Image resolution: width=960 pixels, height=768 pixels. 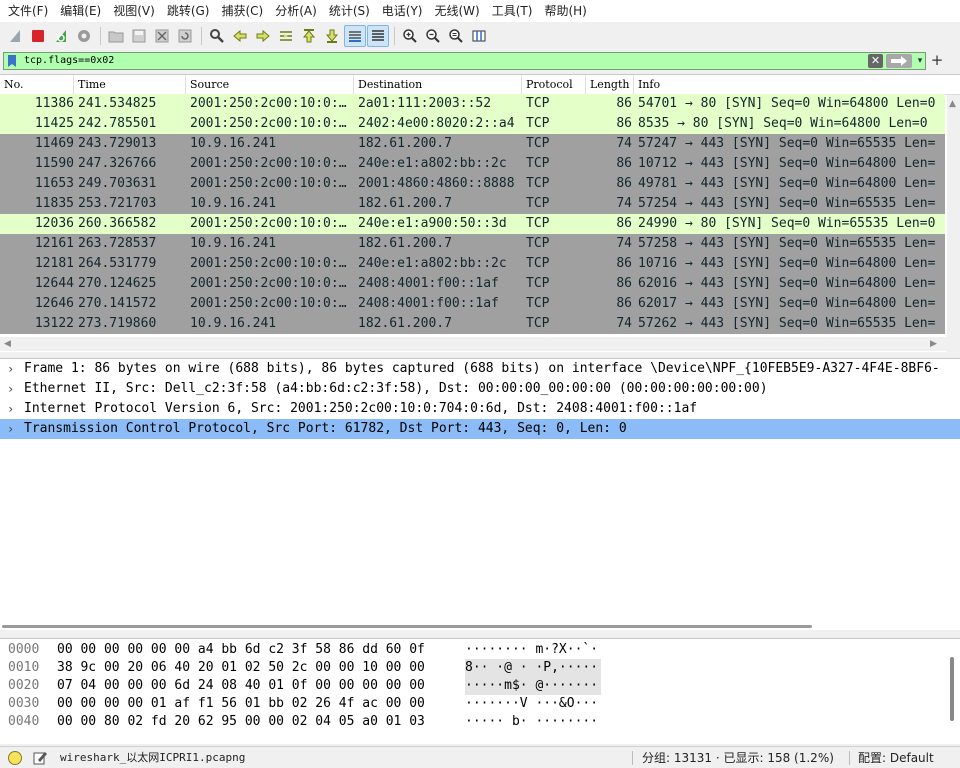 I want to click on stop-capture-icon, so click(x=38, y=36).